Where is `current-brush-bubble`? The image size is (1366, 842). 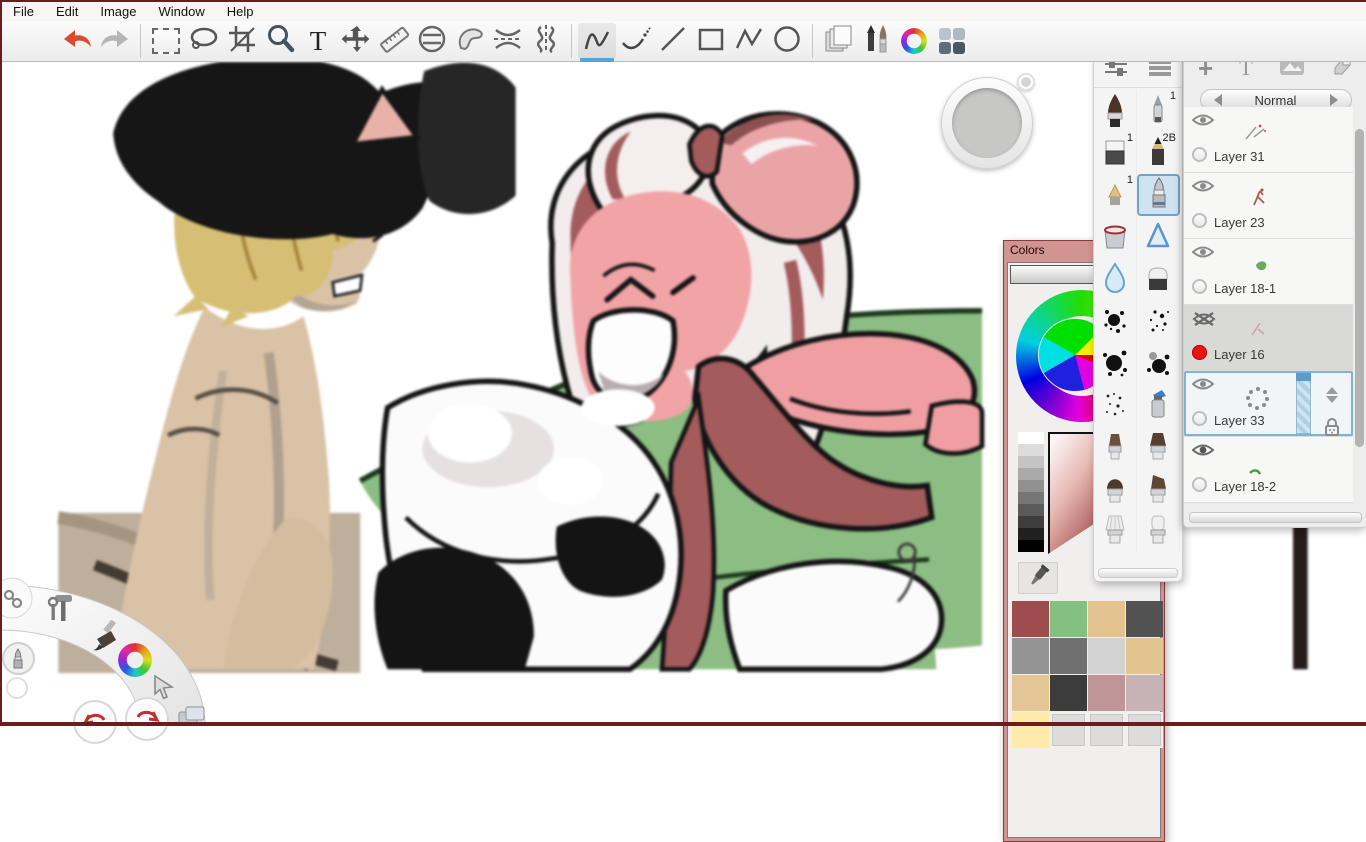 current-brush-bubble is located at coordinates (18, 658).